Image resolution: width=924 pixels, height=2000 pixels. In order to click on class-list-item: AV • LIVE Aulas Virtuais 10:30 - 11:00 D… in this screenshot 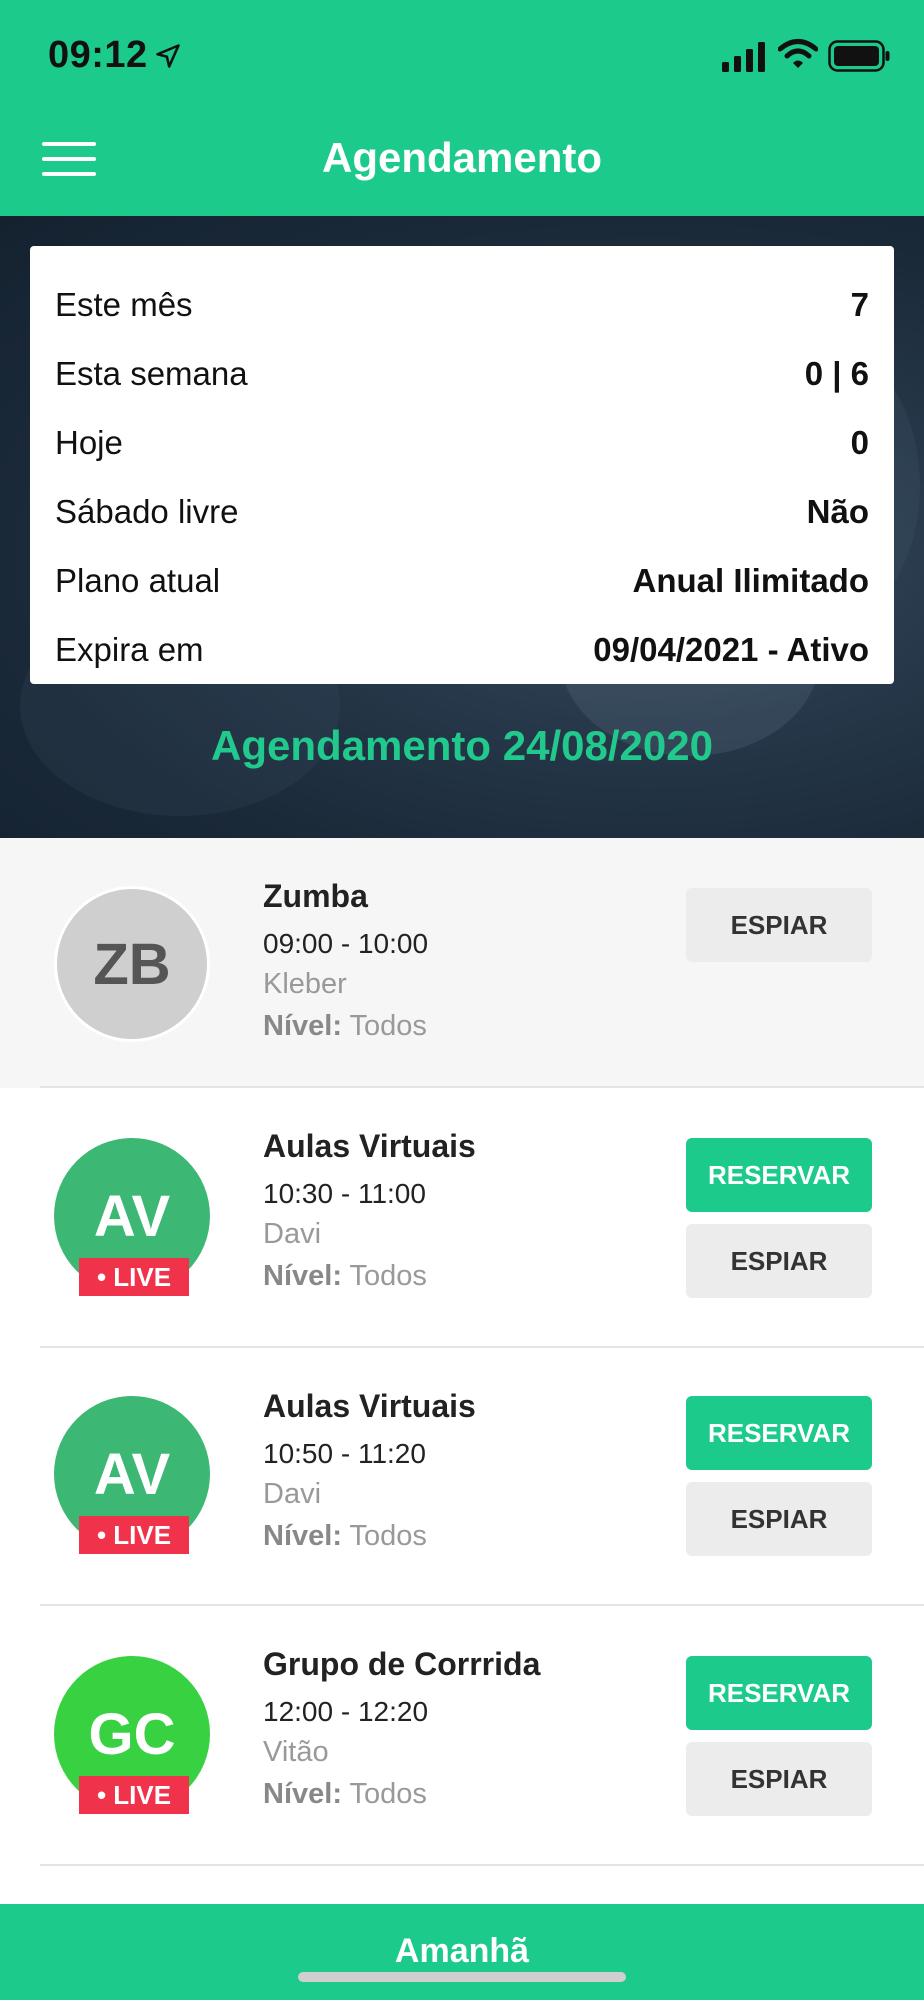, I will do `click(462, 1218)`.